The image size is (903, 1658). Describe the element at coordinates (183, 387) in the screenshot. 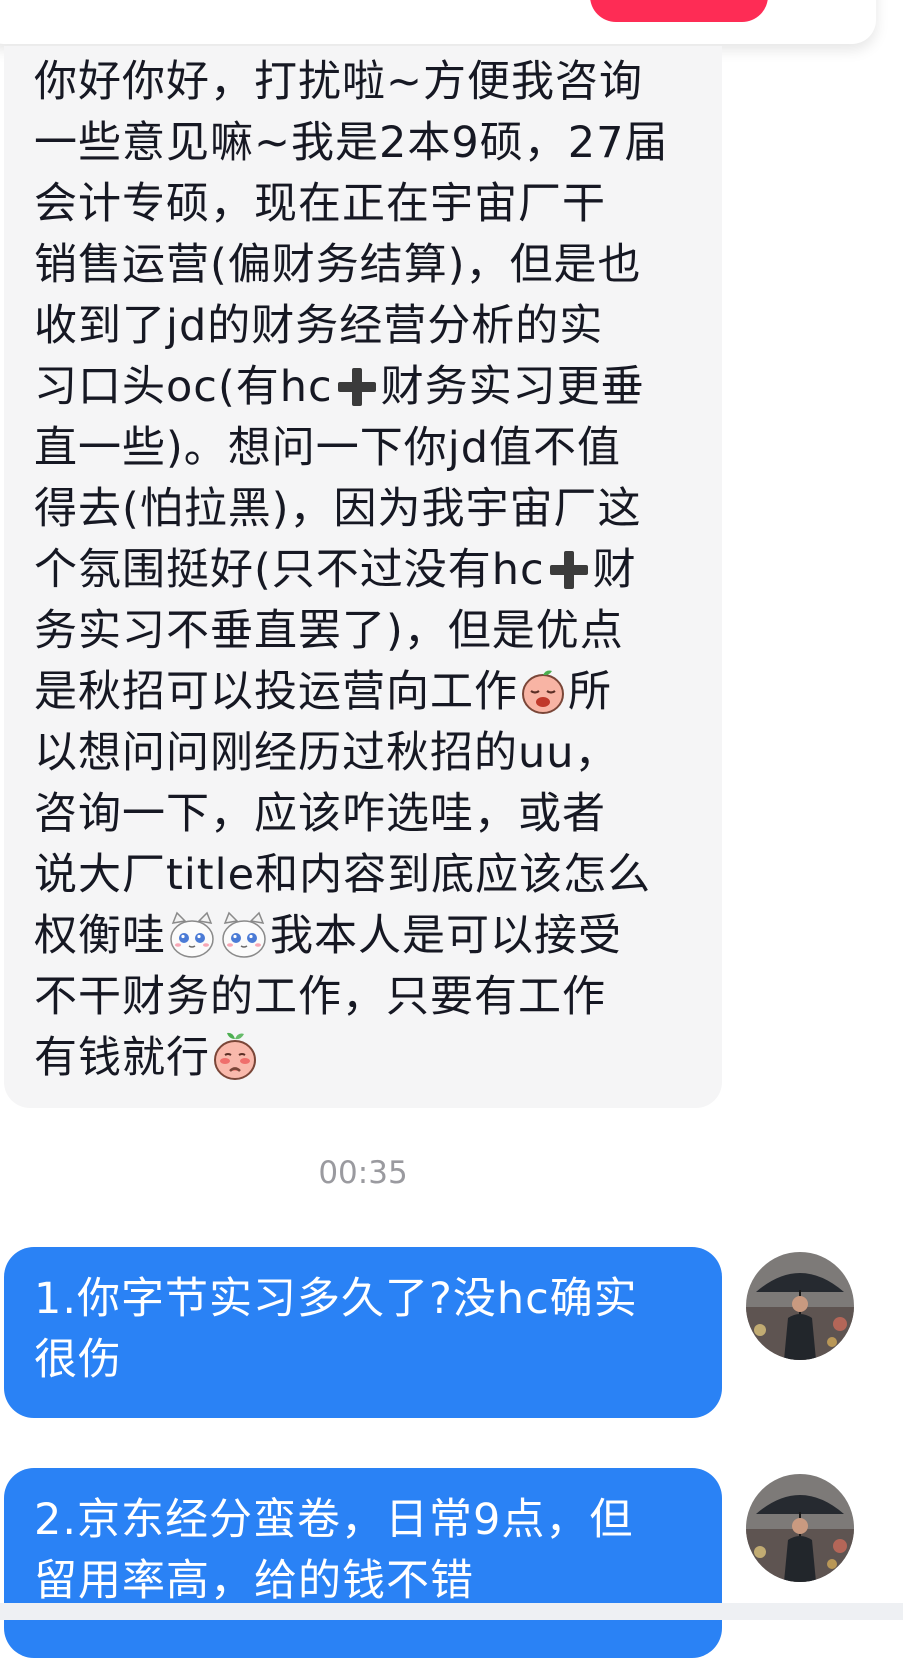

I see `message-segment: 习口头oc(有hc` at that location.